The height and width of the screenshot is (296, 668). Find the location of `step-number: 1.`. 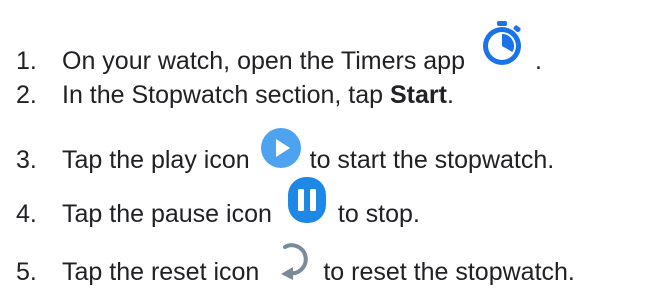

step-number: 1. is located at coordinates (31, 61).